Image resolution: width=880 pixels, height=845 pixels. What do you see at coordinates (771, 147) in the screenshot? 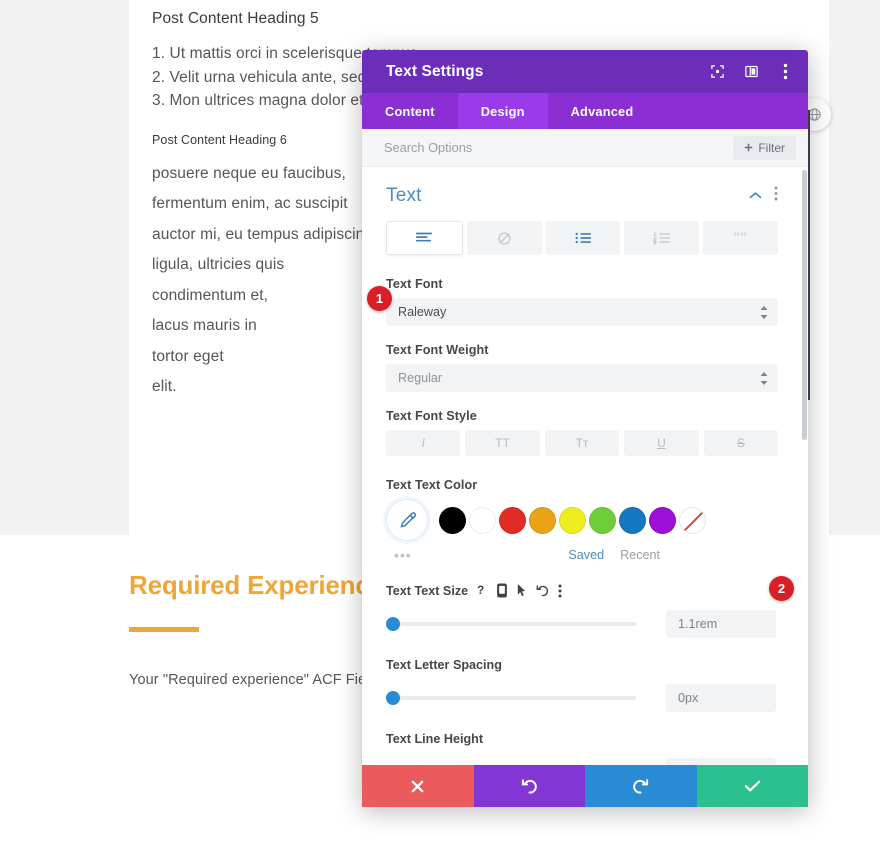
I see `filter-label: Filter` at bounding box center [771, 147].